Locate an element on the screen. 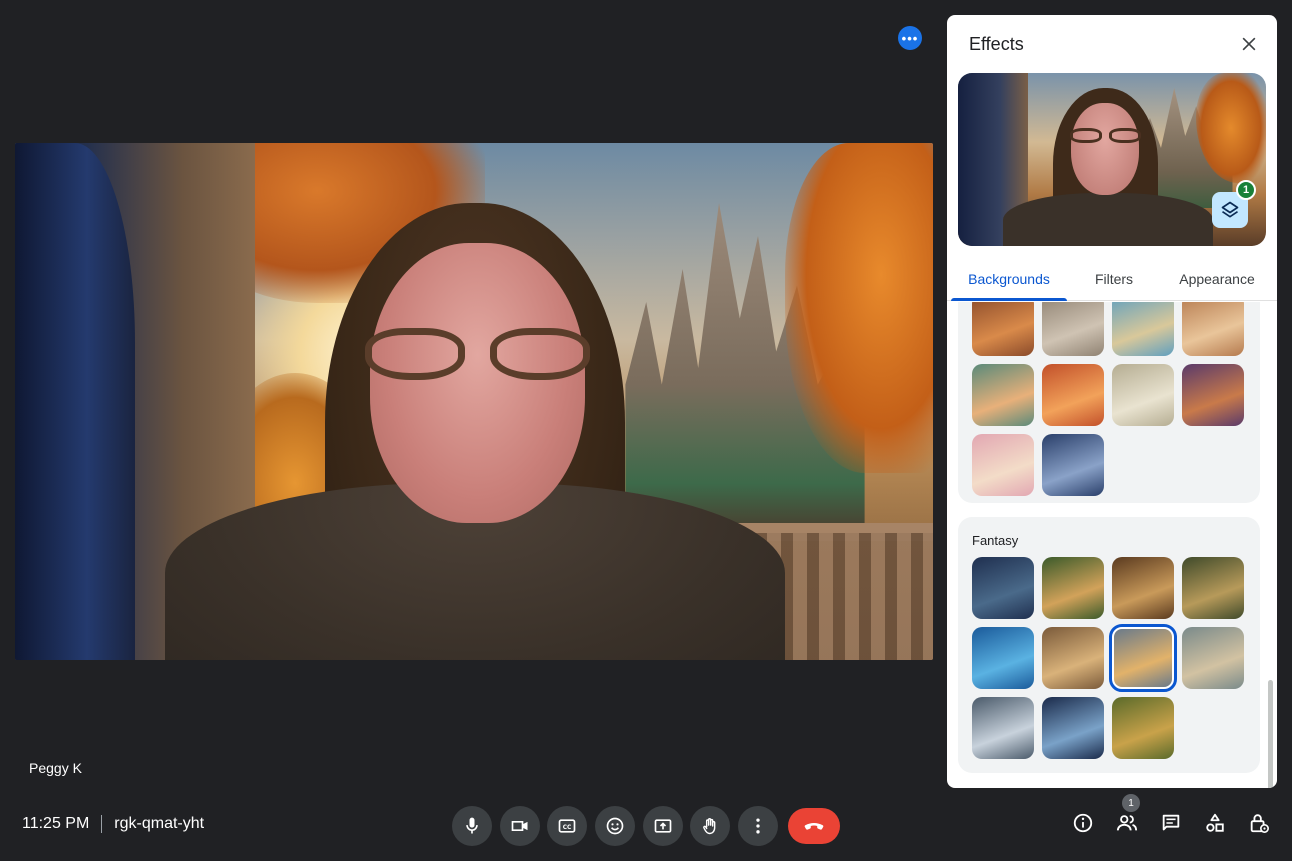 The height and width of the screenshot is (861, 1292). present-icon is located at coordinates (663, 826).